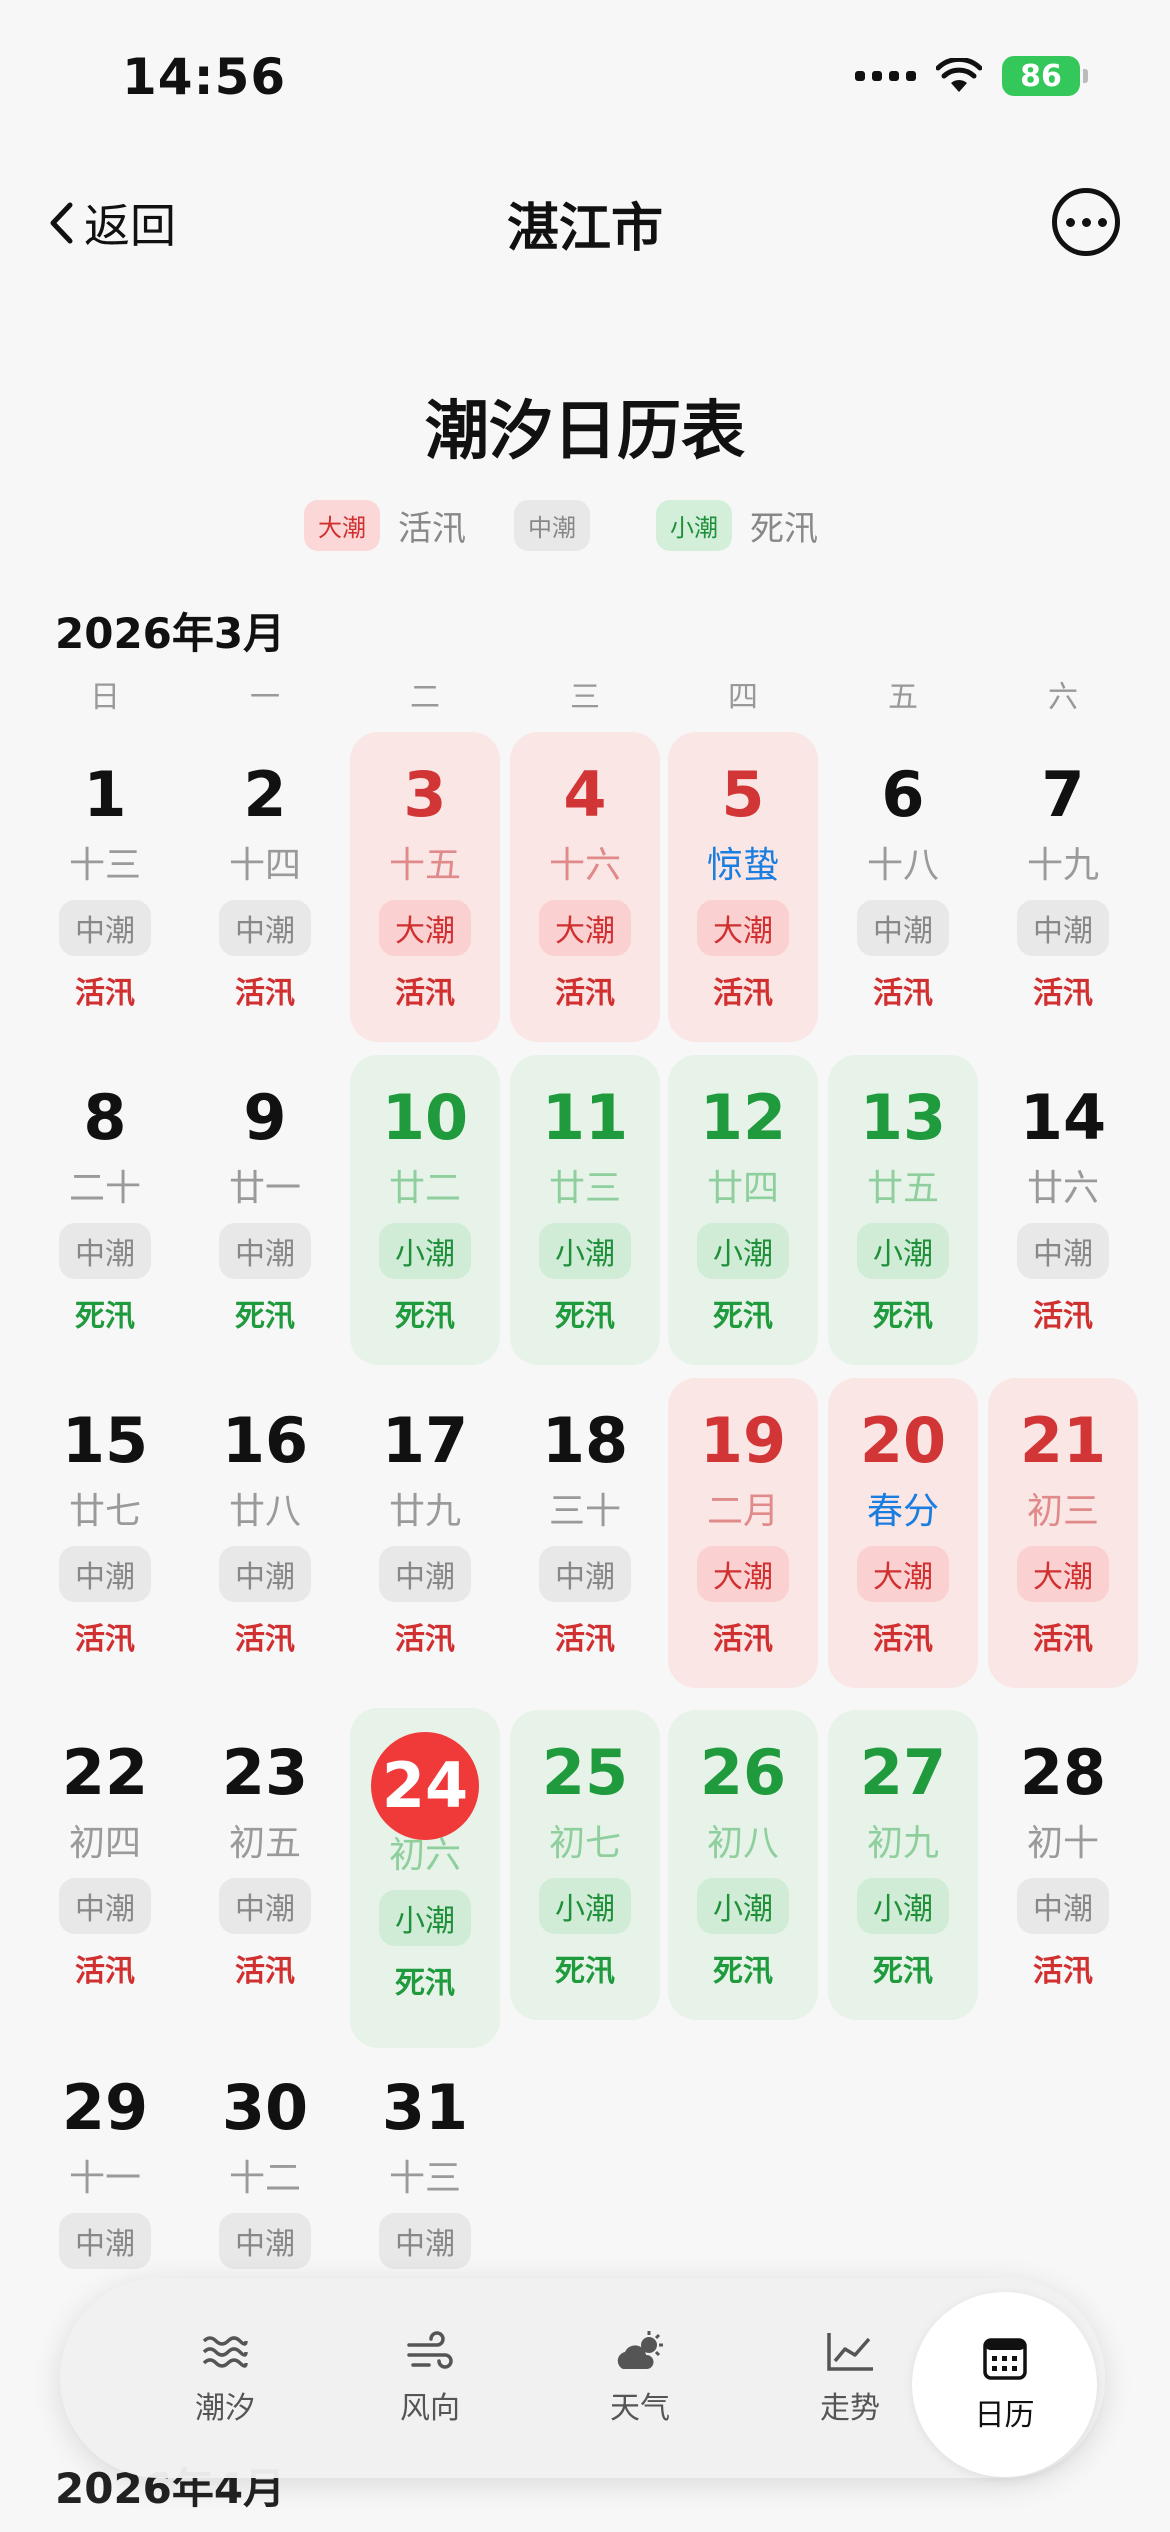 The width and height of the screenshot is (1170, 2532). What do you see at coordinates (585, 1518) in the screenshot?
I see `day-cell: 18 三十 中潮 活汛` at bounding box center [585, 1518].